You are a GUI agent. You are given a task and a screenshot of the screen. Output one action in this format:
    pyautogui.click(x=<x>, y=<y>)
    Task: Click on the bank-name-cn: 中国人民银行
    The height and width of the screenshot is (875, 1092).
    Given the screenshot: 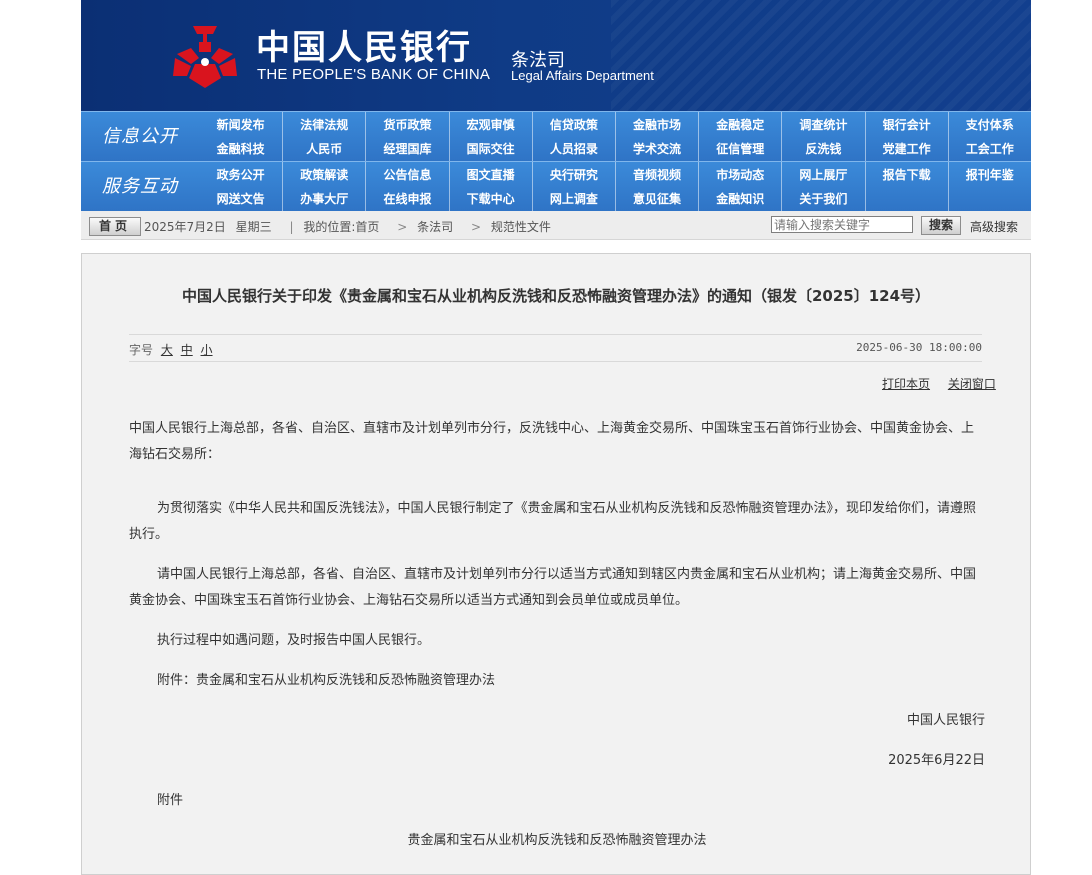 What is the action you would take?
    pyautogui.click(x=364, y=48)
    